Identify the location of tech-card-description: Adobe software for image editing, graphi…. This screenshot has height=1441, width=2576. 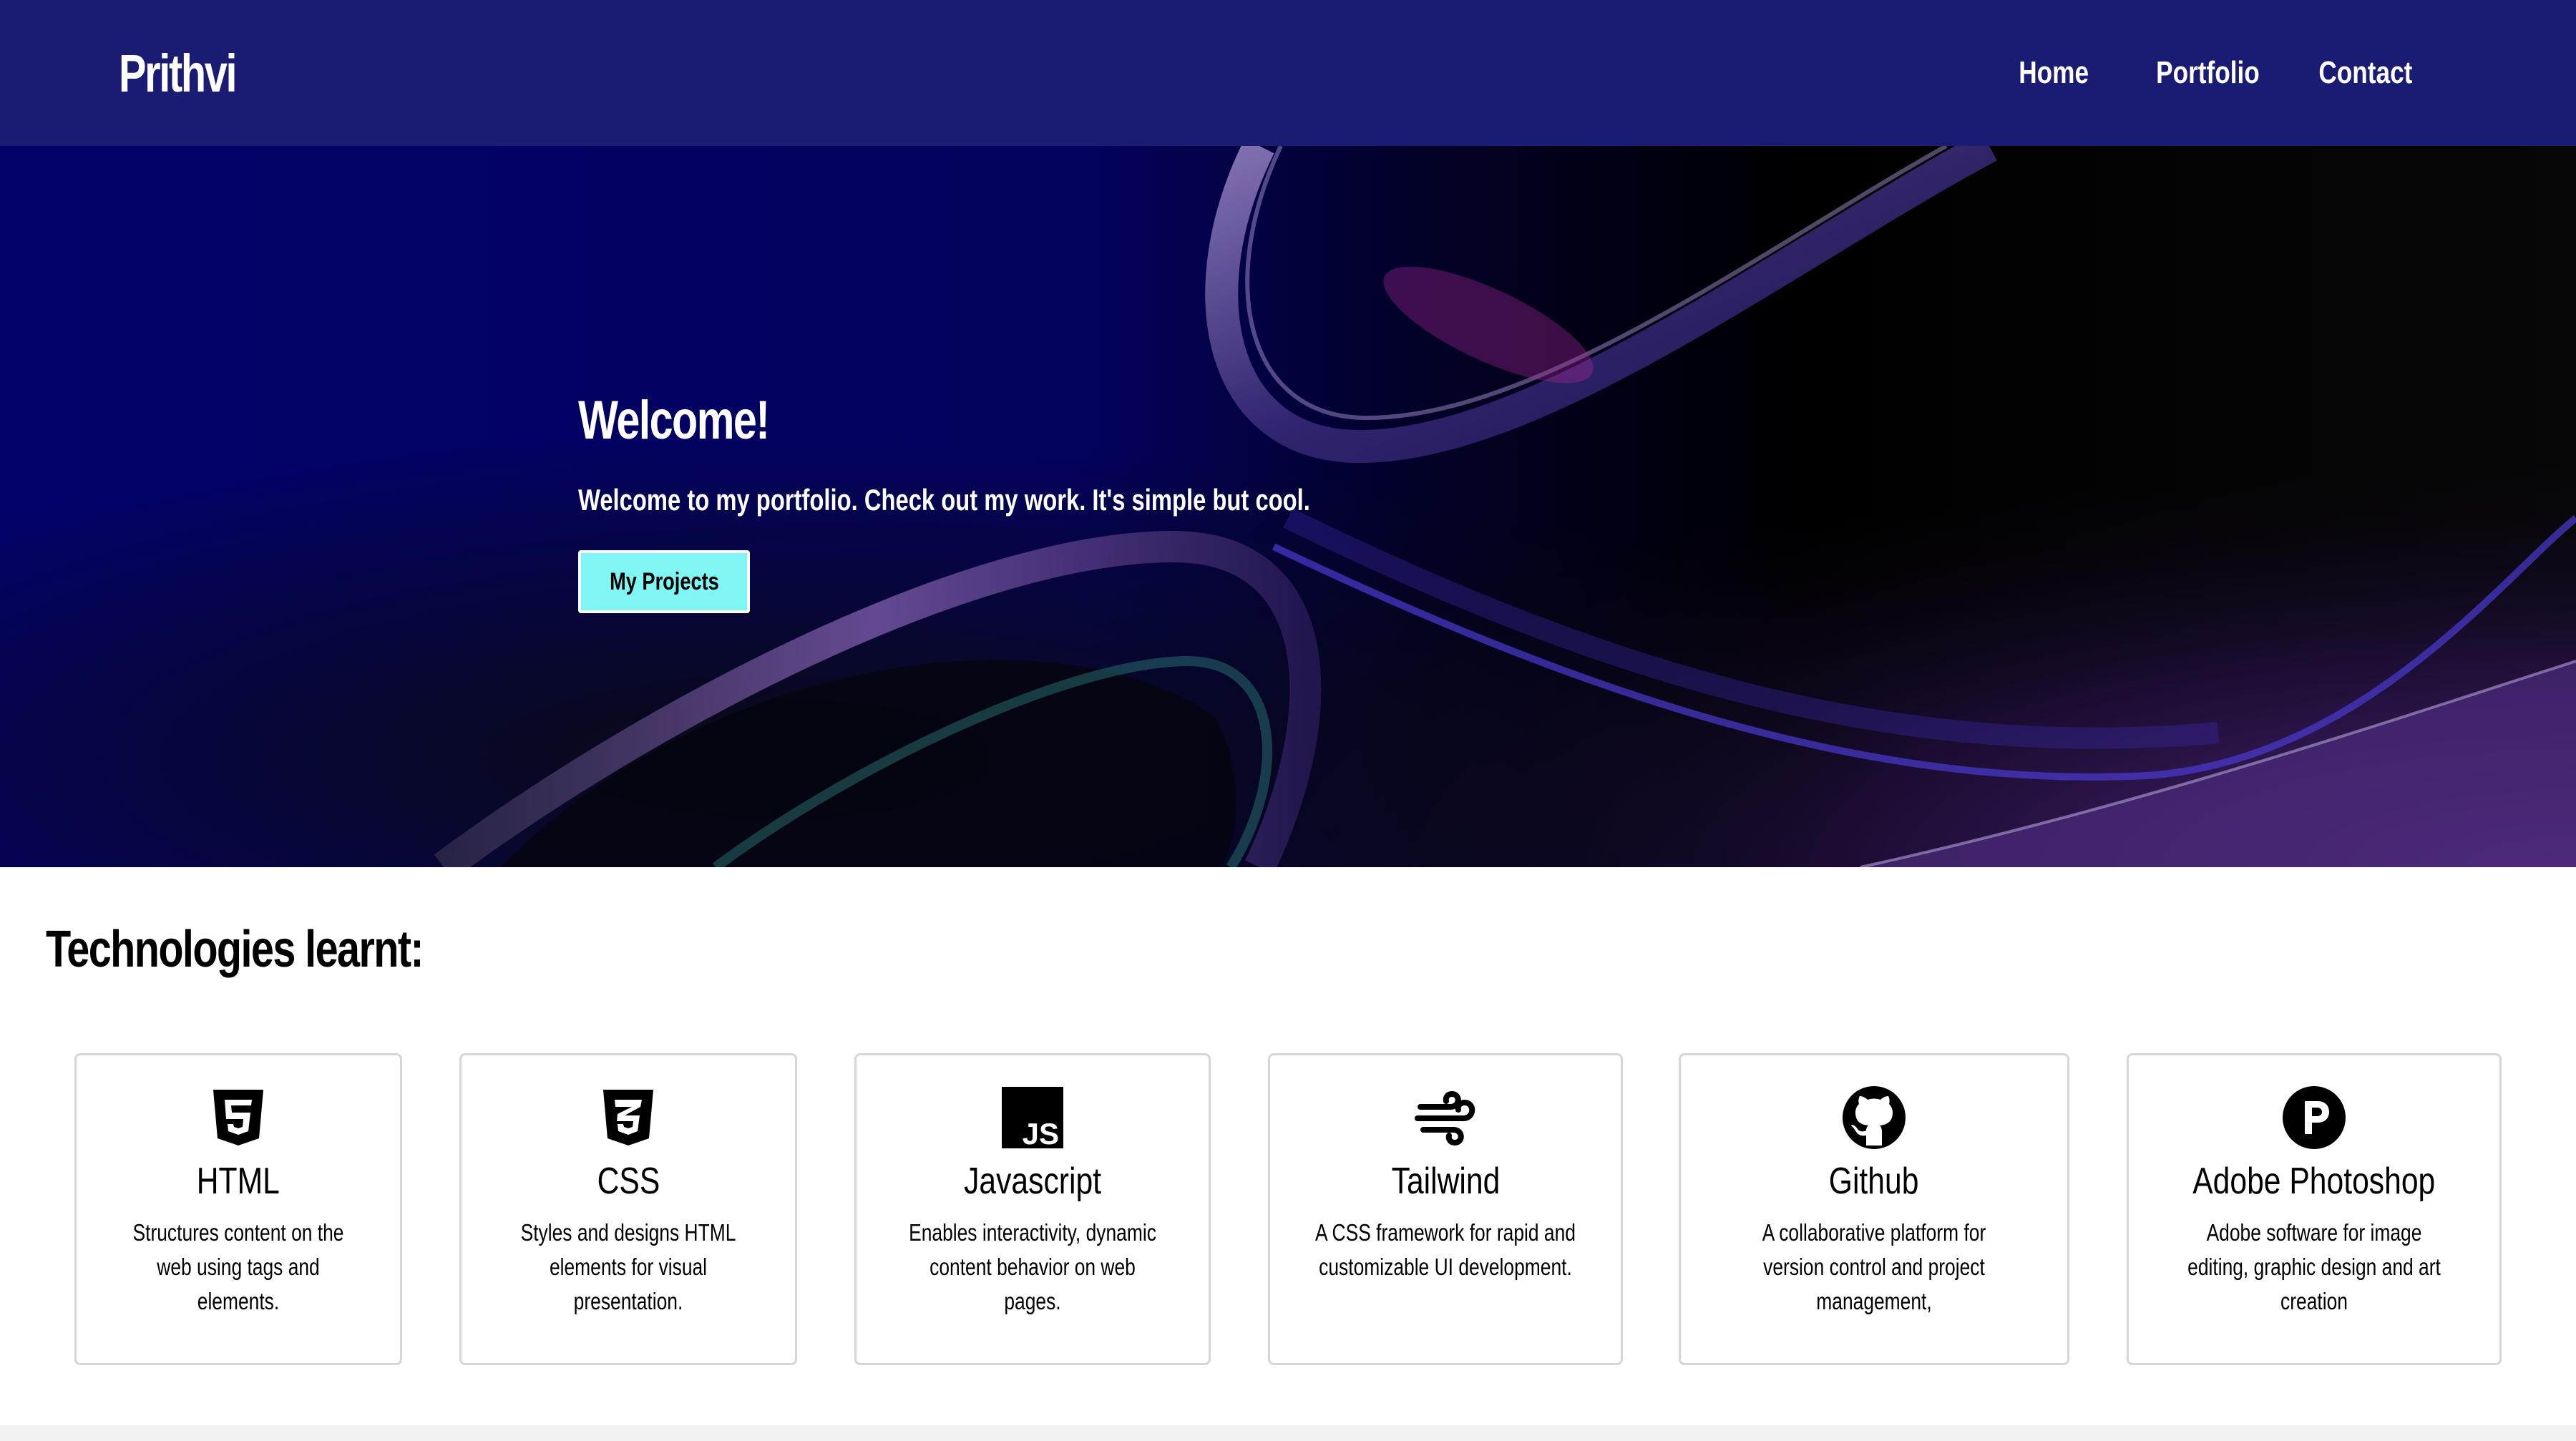
(2314, 1266).